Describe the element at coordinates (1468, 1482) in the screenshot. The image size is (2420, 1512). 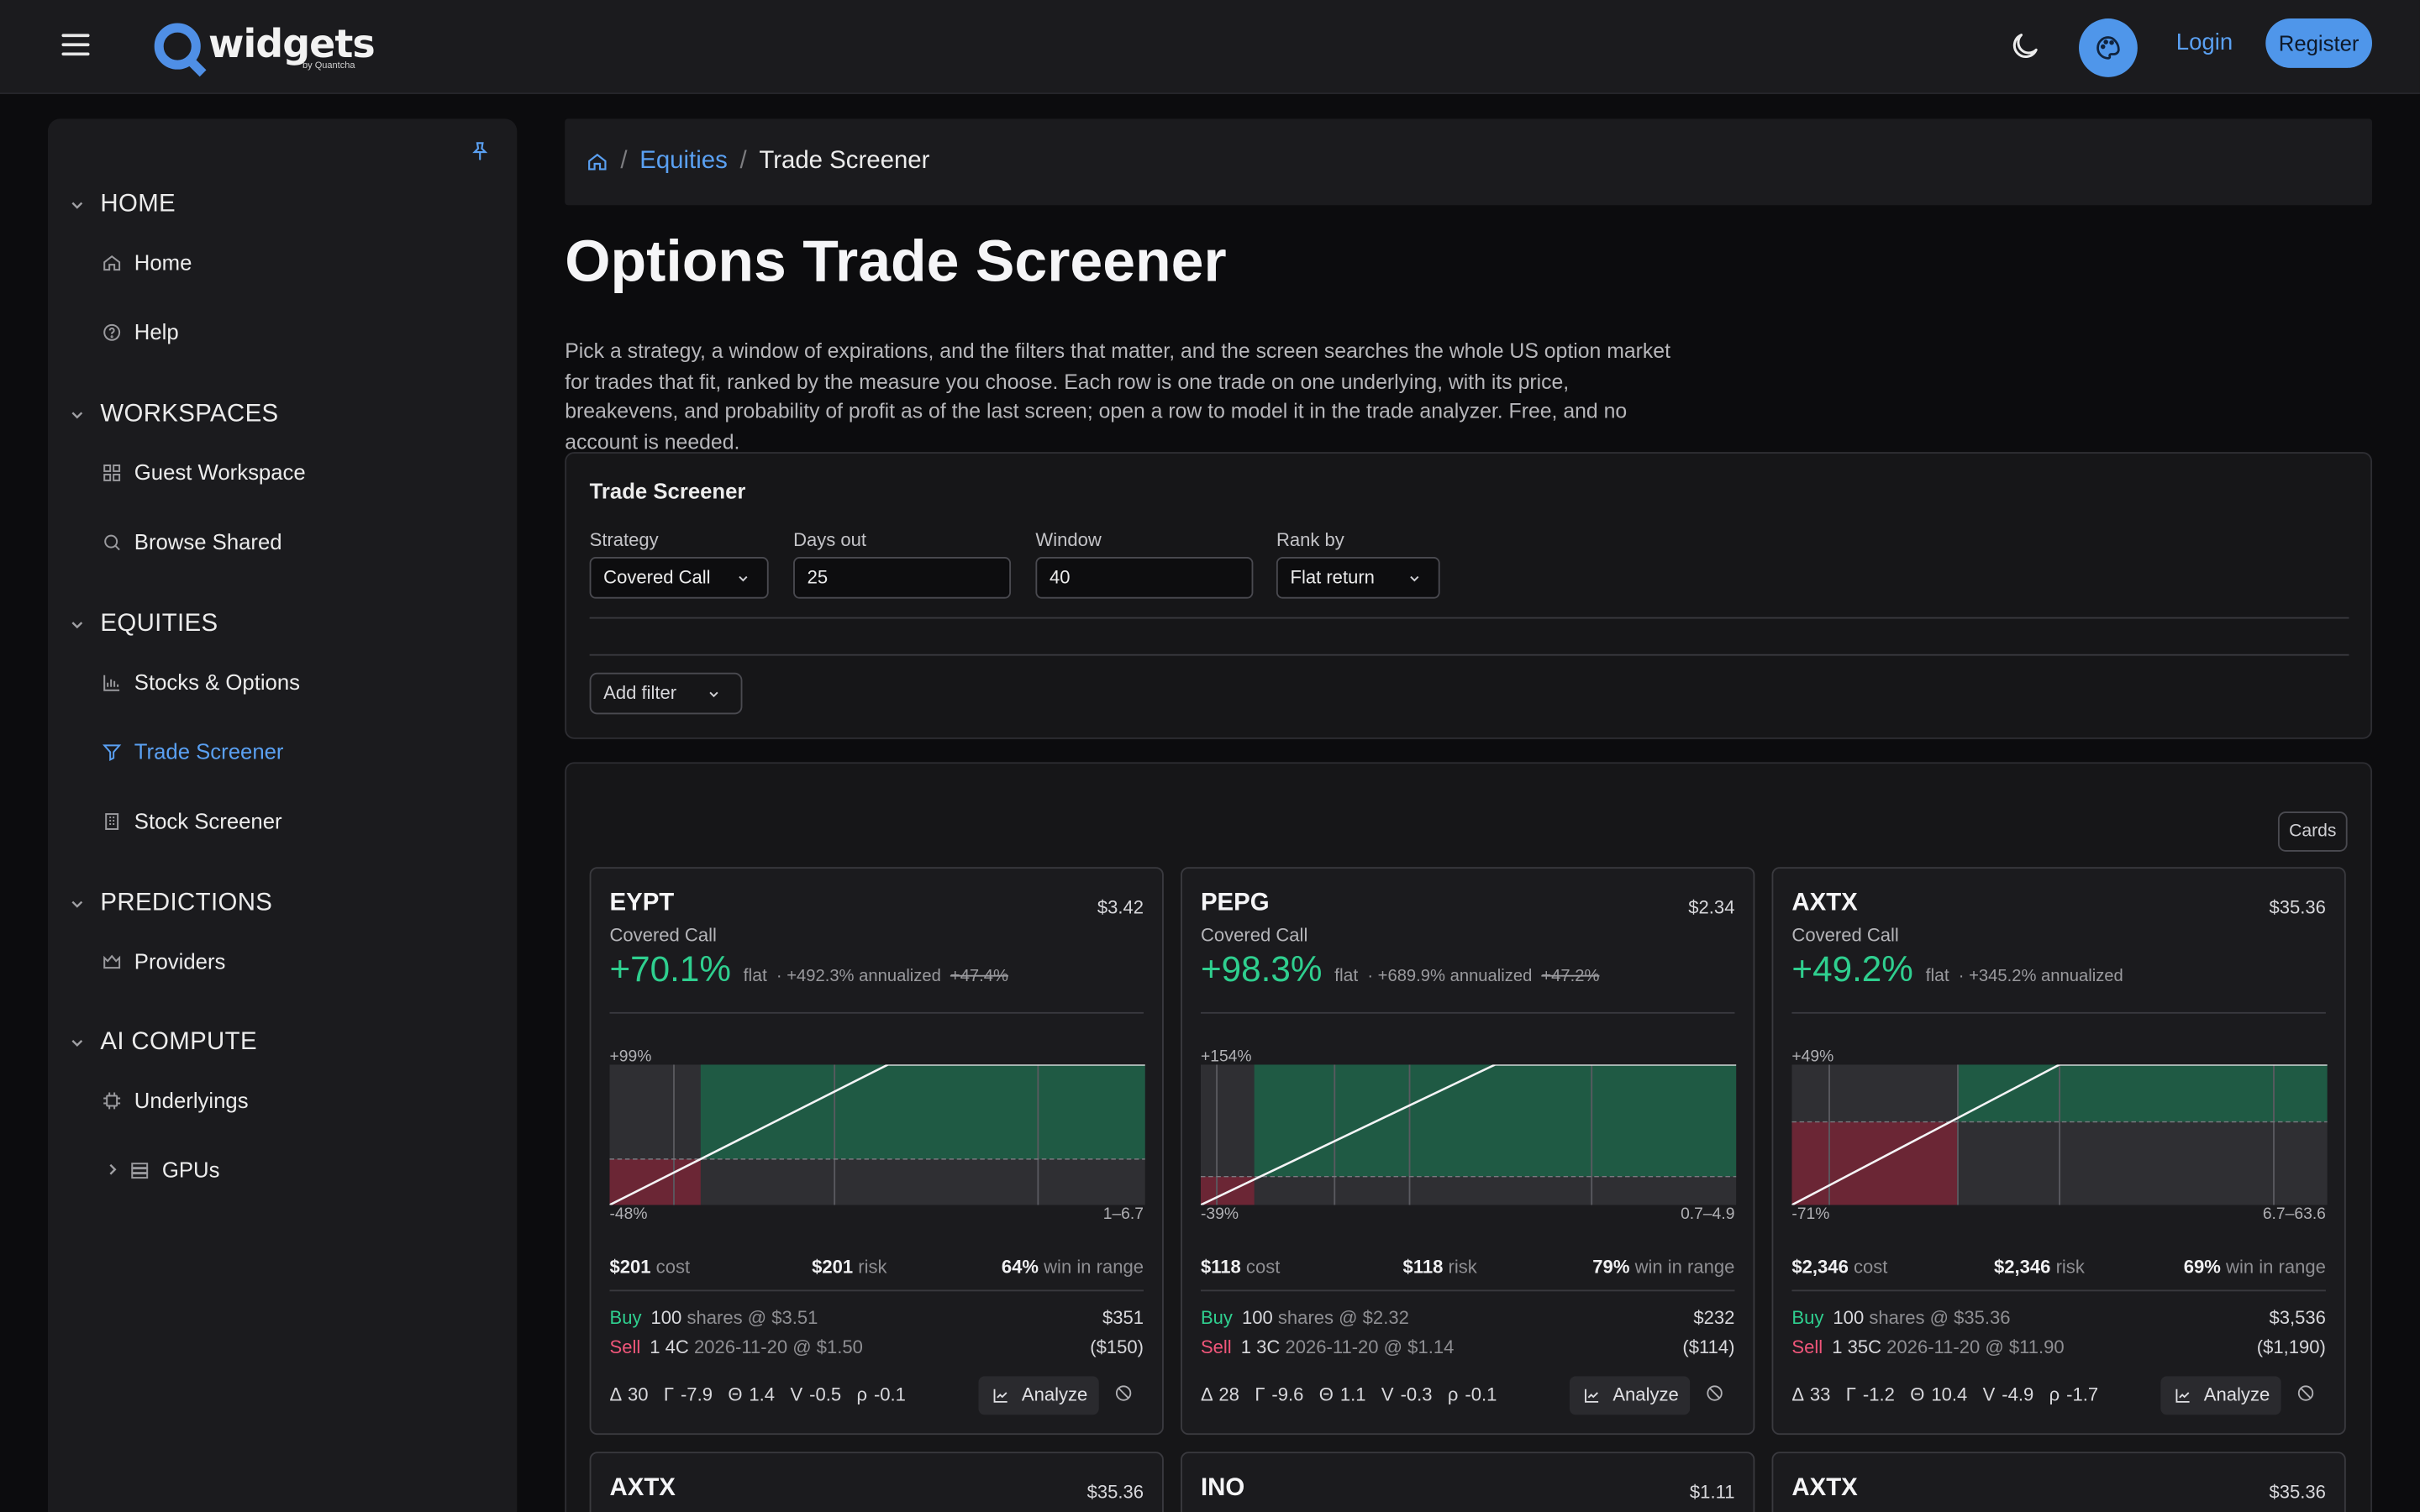
I see `trade-card: INO $1.11` at that location.